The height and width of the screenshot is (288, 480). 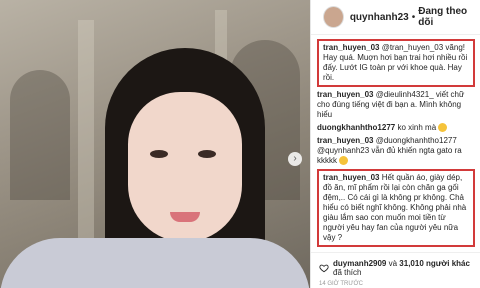 I want to click on heart-icon, so click(x=324, y=268).